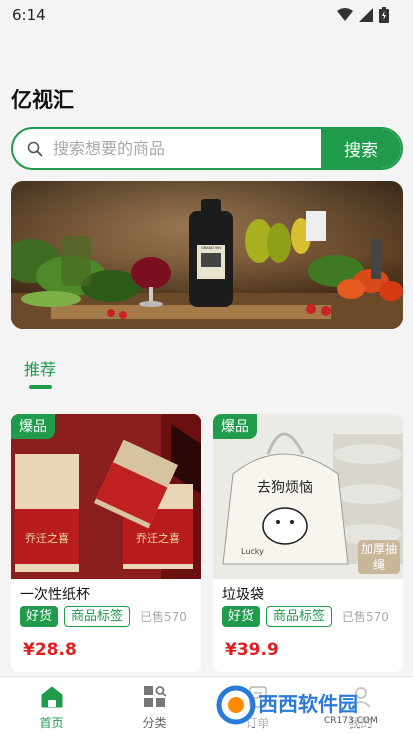  I want to click on product-image-text: 乔迁之喜, so click(47, 538).